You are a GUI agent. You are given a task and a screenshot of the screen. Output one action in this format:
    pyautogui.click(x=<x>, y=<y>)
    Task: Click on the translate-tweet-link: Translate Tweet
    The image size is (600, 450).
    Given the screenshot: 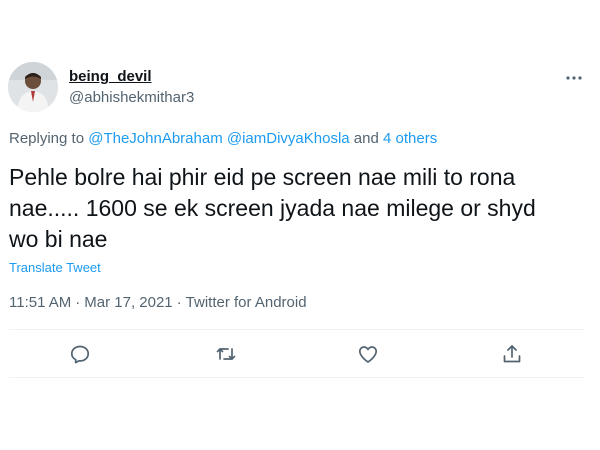 What is the action you would take?
    pyautogui.click(x=55, y=267)
    